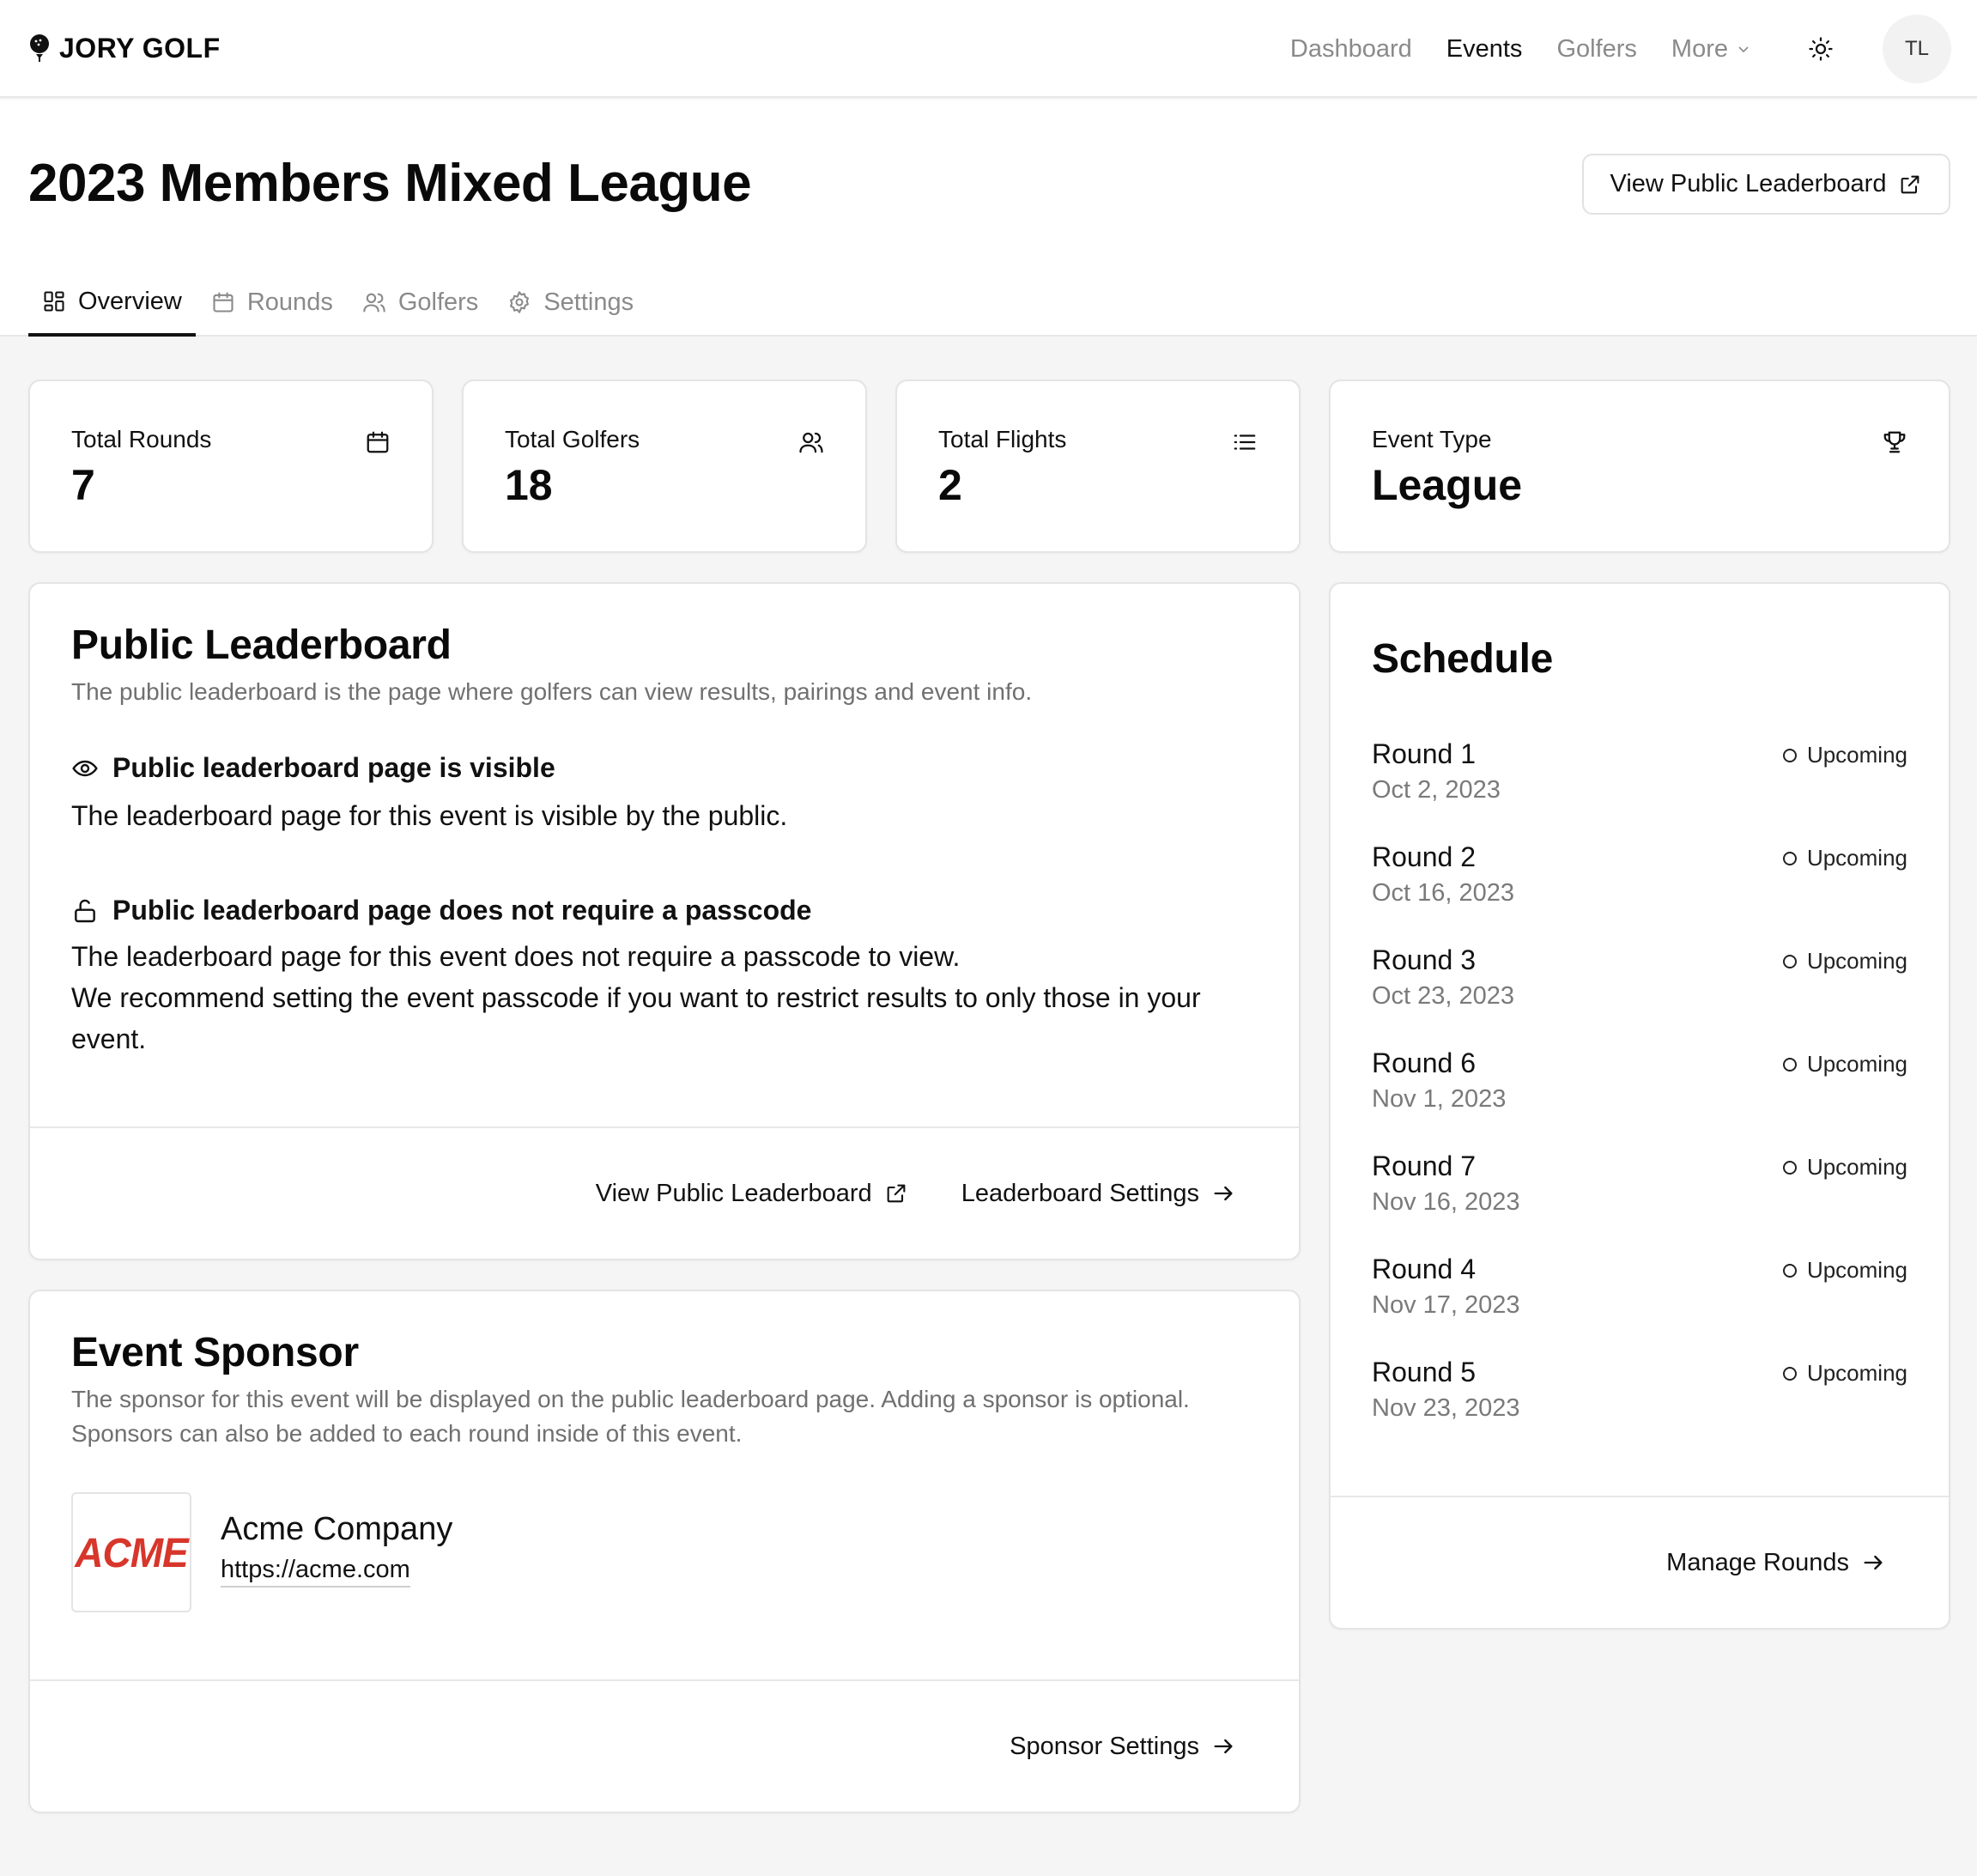  I want to click on stat-value: League, so click(1447, 485).